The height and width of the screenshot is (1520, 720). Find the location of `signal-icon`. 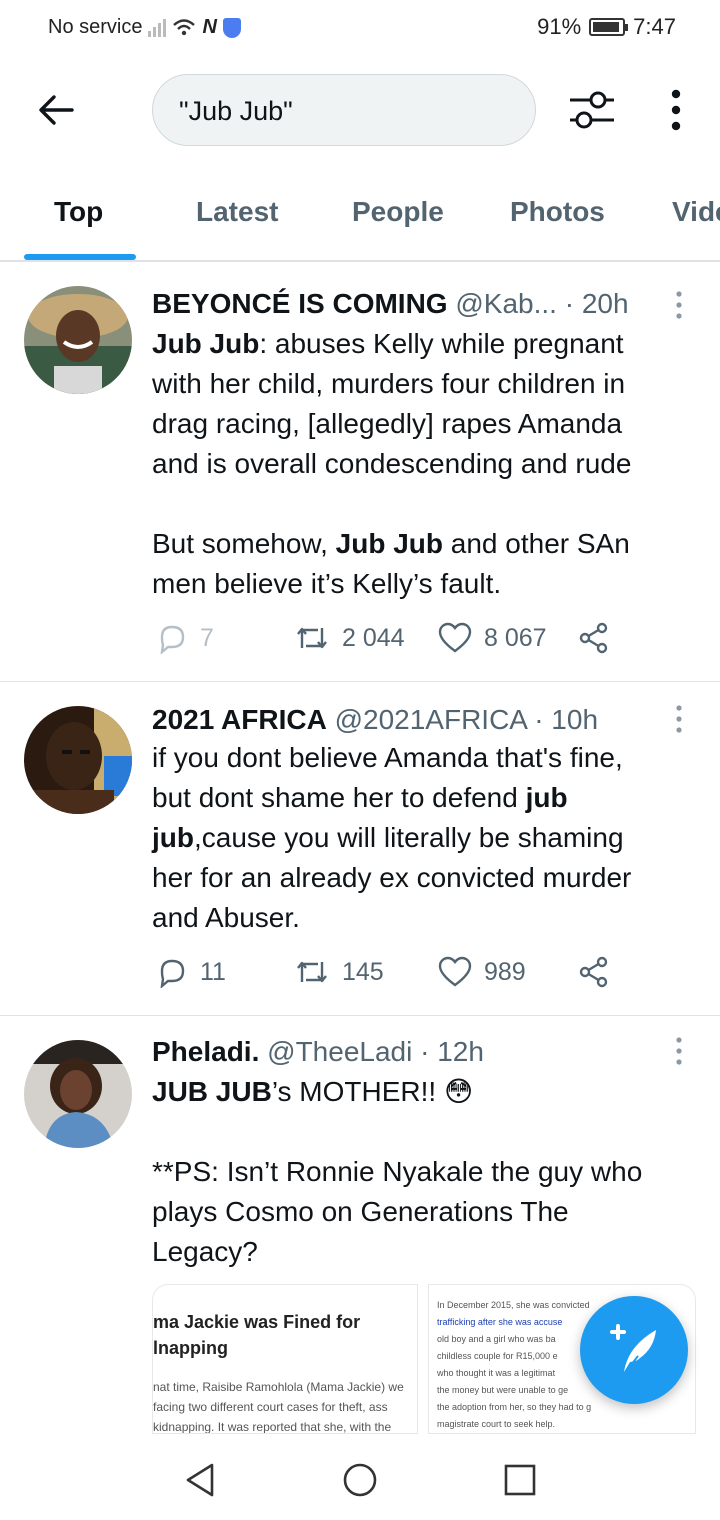

signal-icon is located at coordinates (157, 27).